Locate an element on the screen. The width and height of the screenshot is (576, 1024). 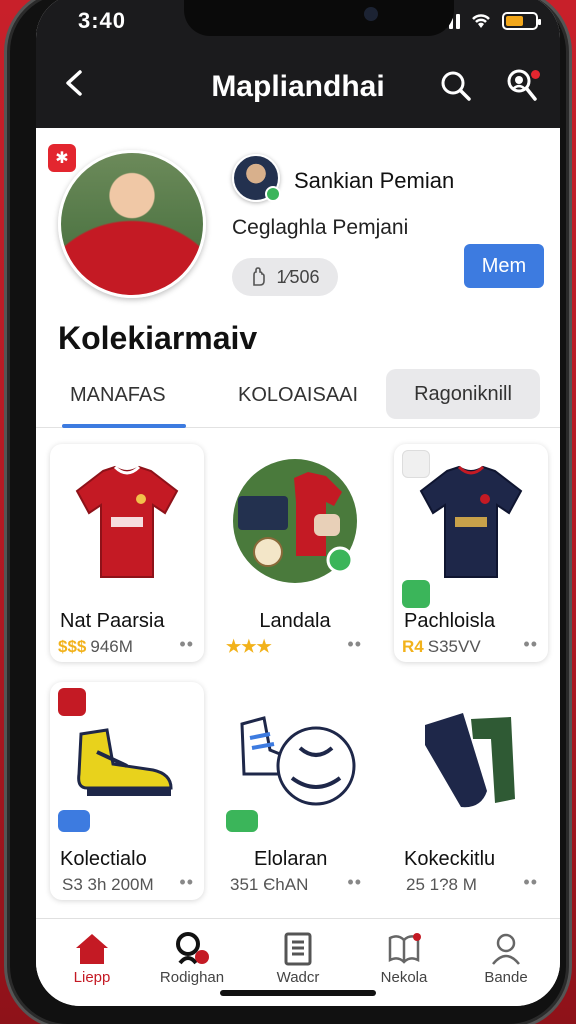
card-meta: ★★★ is located at coordinates (251, 647).